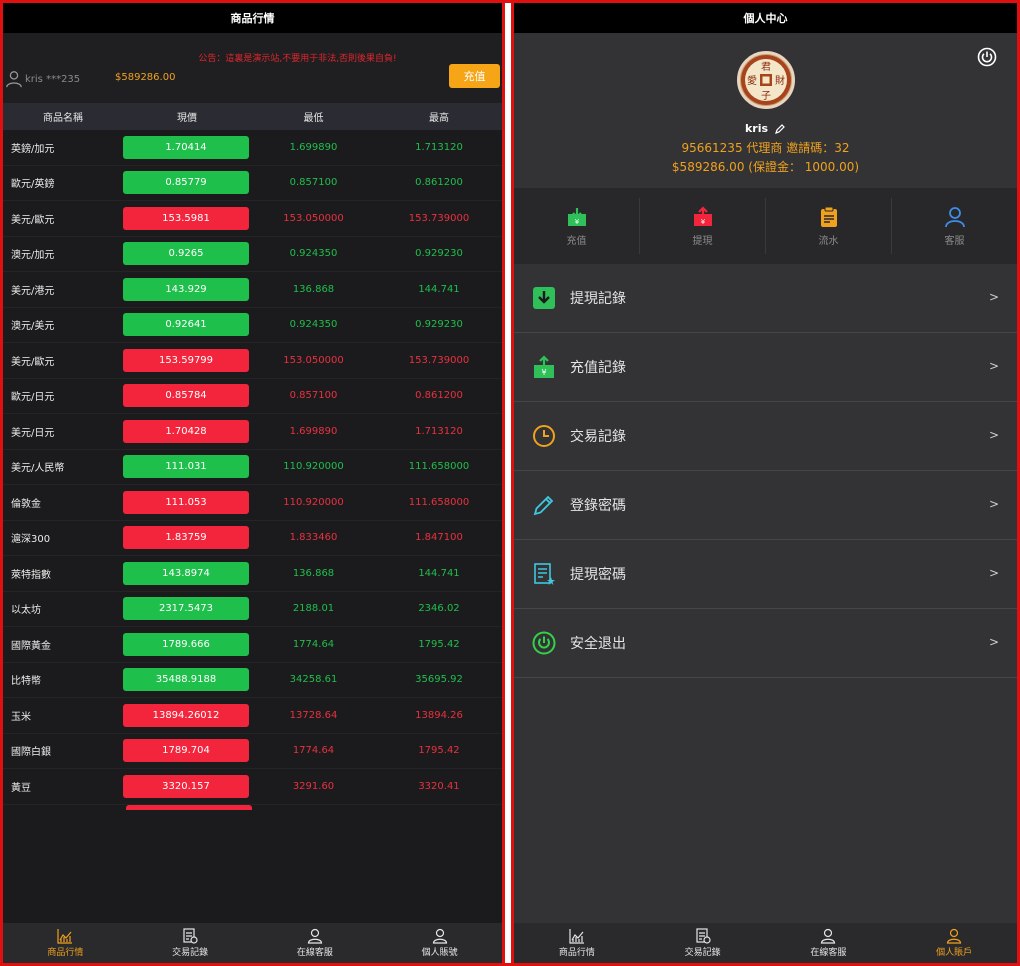 The width and height of the screenshot is (1020, 966). Describe the element at coordinates (252, 116) in the screenshot. I see `table-header: 商品名稱 現價 最低 最高` at that location.